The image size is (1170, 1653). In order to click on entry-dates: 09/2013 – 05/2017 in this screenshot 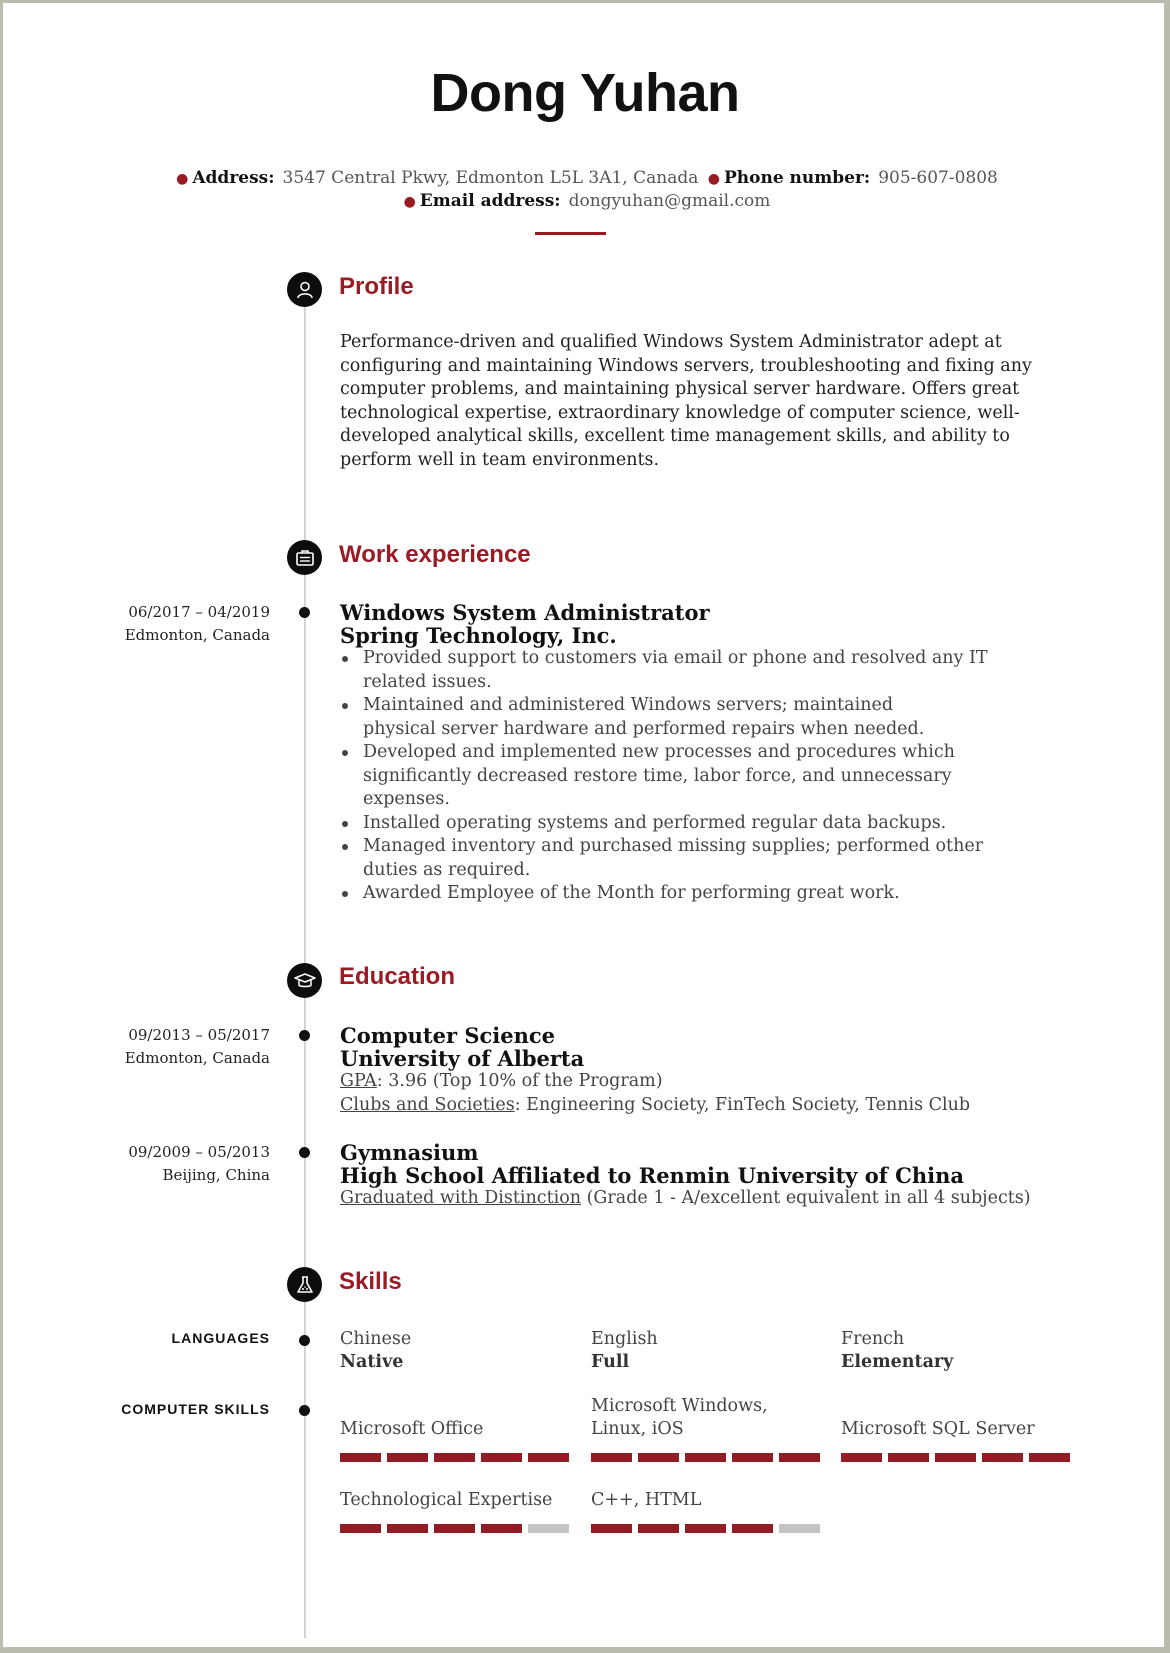, I will do `click(199, 1035)`.